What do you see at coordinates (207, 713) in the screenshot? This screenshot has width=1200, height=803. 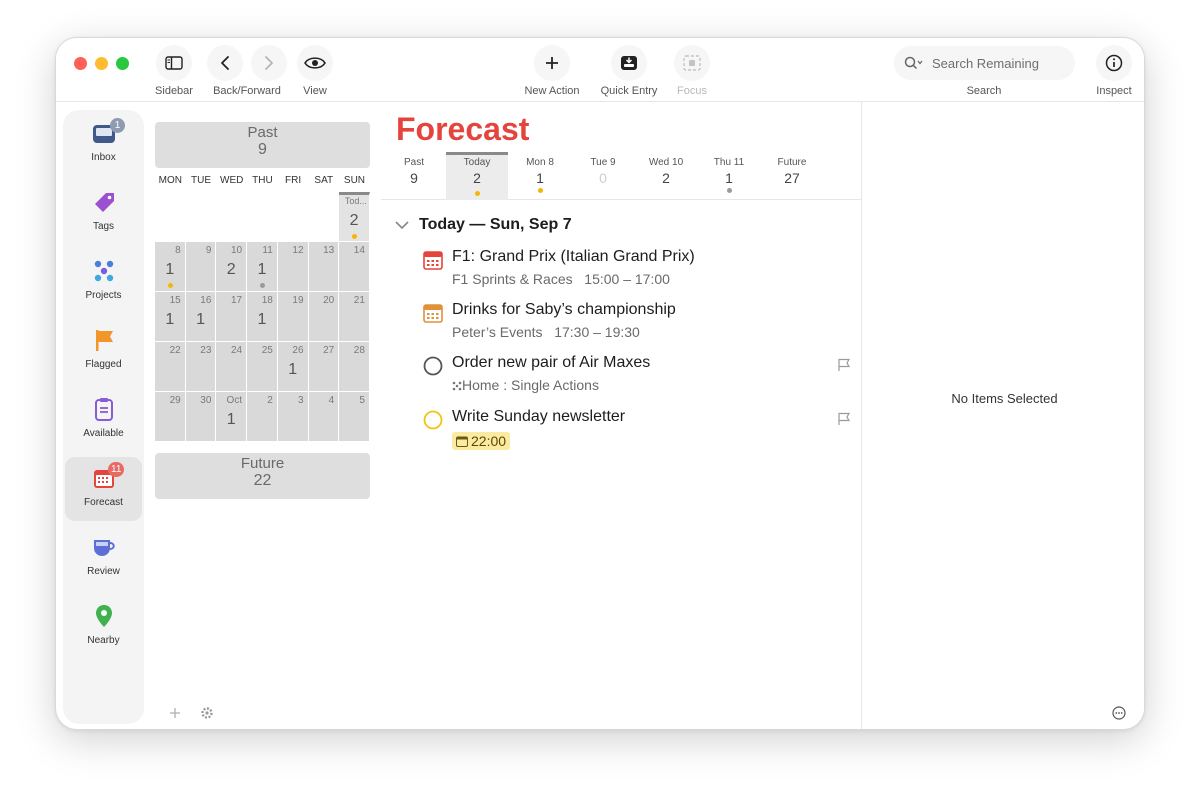 I see `gear-icon` at bounding box center [207, 713].